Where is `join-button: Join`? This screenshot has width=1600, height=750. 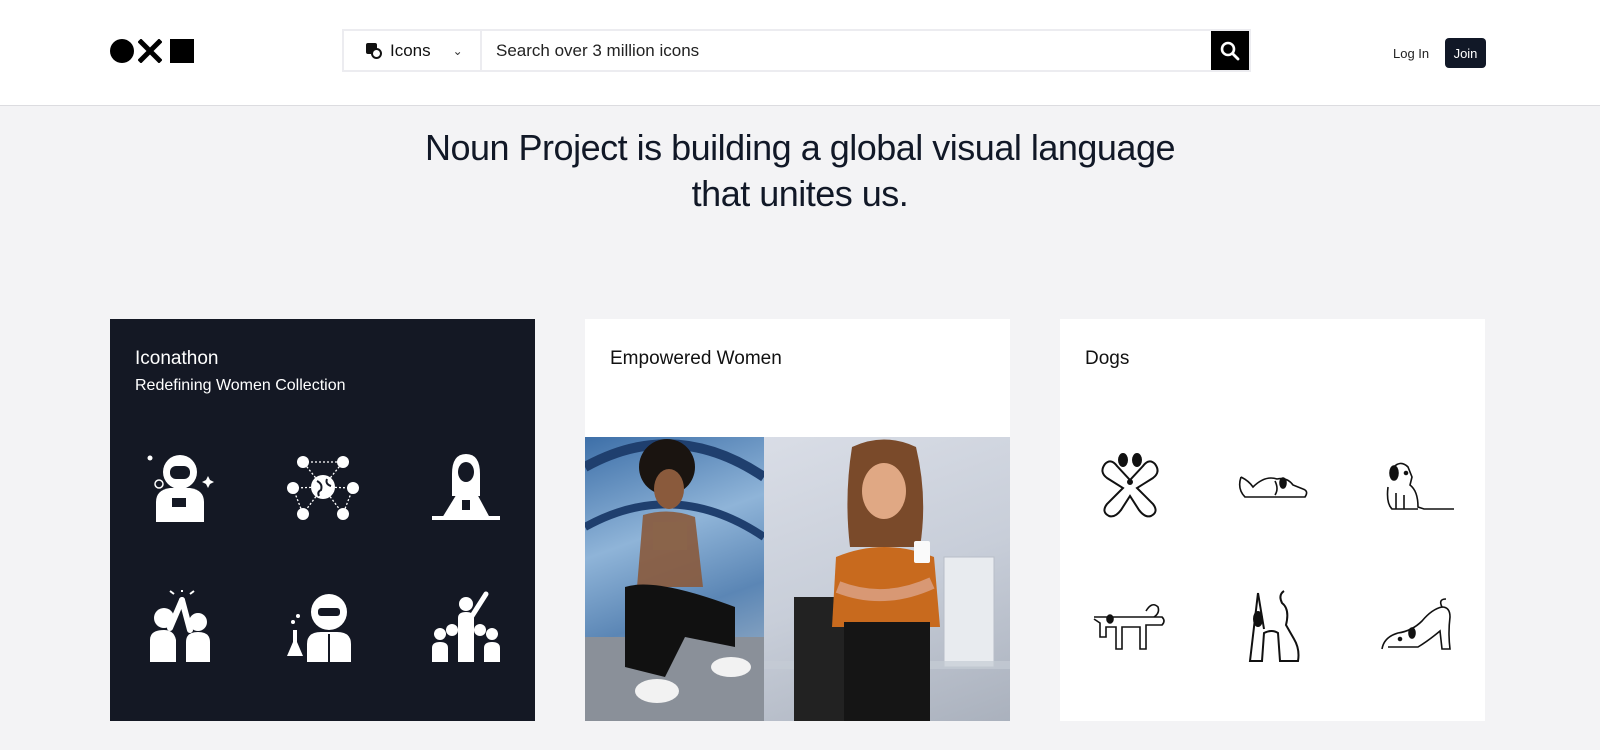 join-button: Join is located at coordinates (1465, 53).